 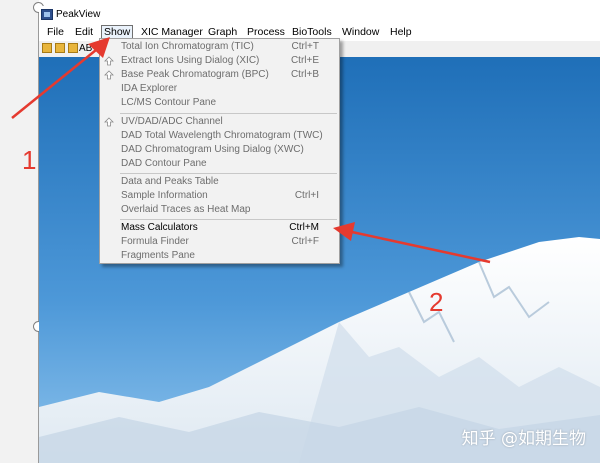 What do you see at coordinates (523, 439) in the screenshot?
I see `zhihu-watermark: 知乎 @如期生物` at bounding box center [523, 439].